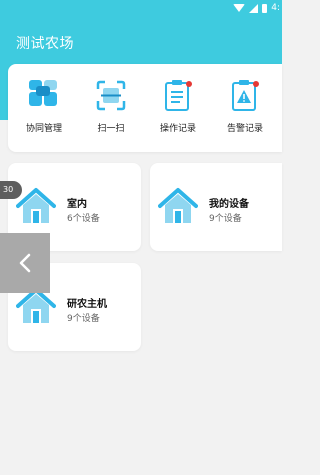  What do you see at coordinates (229, 204) in the screenshot?
I see `device-name: 我的设备` at bounding box center [229, 204].